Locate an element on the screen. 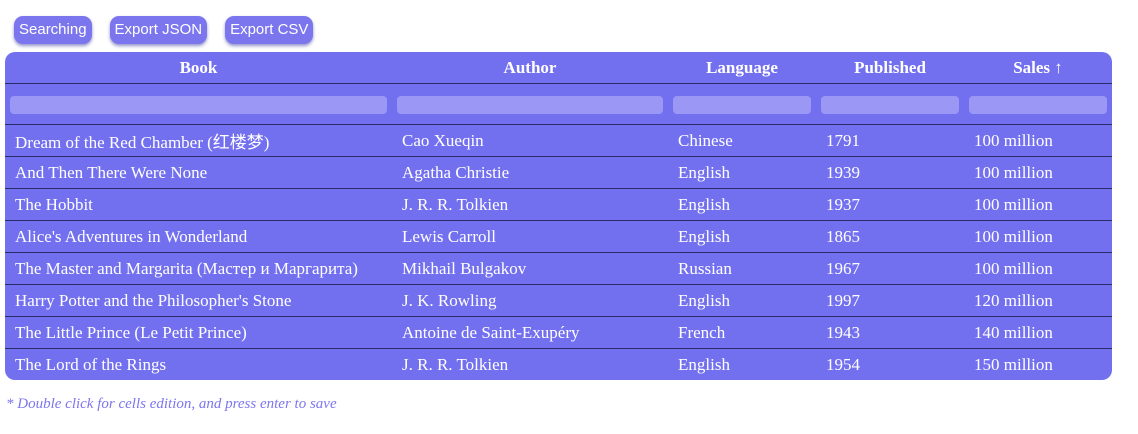  cell-sales: 140 million is located at coordinates (1038, 332).